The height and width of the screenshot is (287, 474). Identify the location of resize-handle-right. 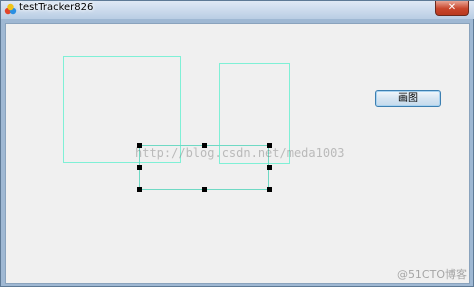
(269, 167).